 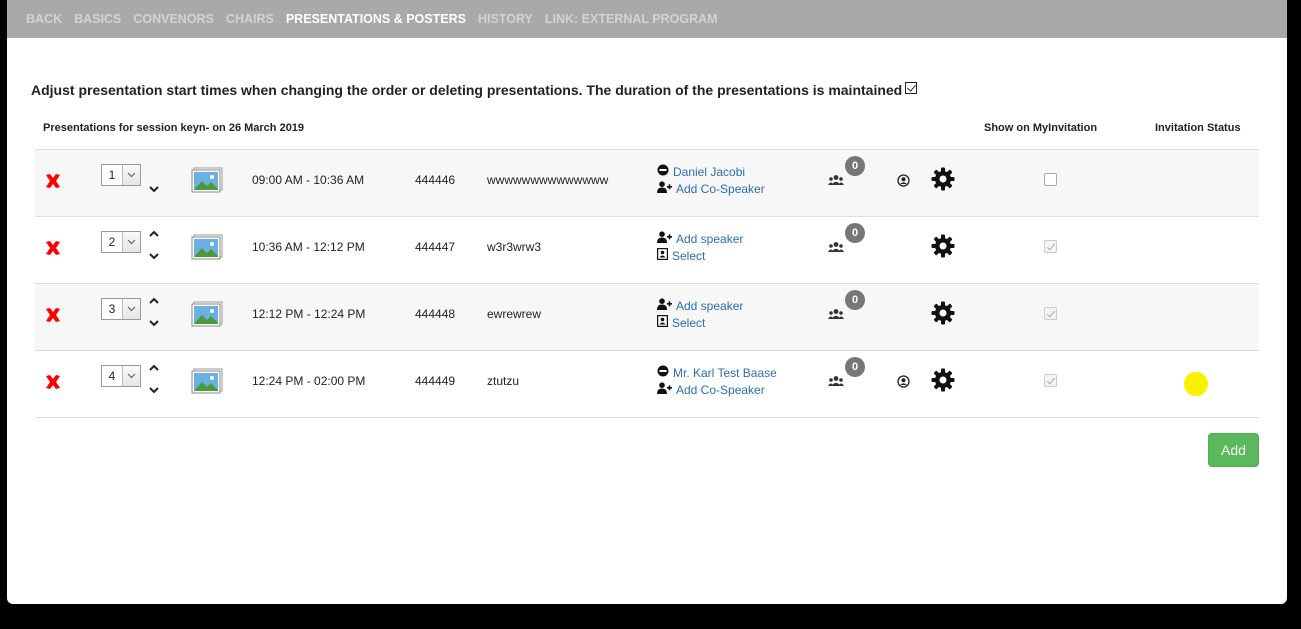 I want to click on order-value: 2, so click(x=112, y=242).